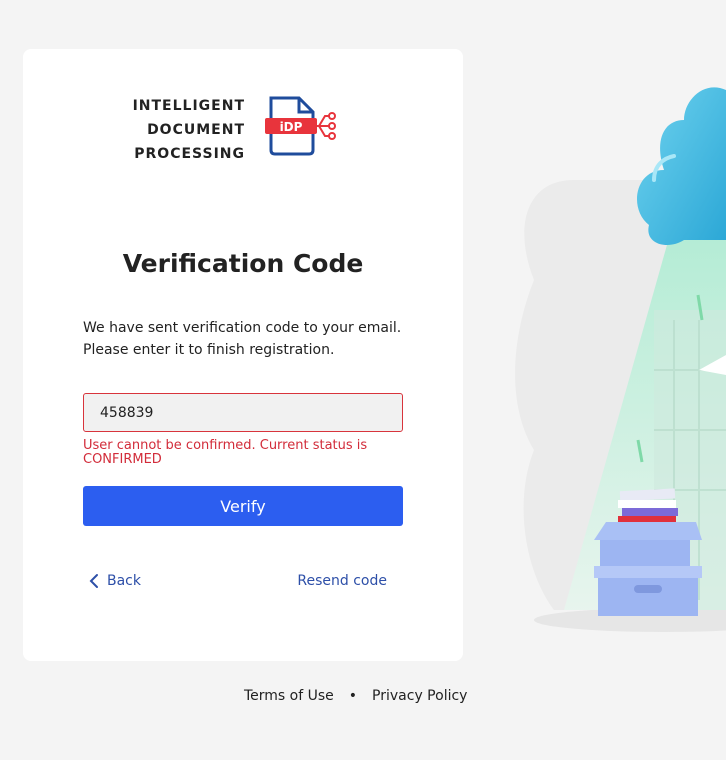 Image resolution: width=726 pixels, height=760 pixels. What do you see at coordinates (291, 127) in the screenshot?
I see `logo-icon-label: iDP` at bounding box center [291, 127].